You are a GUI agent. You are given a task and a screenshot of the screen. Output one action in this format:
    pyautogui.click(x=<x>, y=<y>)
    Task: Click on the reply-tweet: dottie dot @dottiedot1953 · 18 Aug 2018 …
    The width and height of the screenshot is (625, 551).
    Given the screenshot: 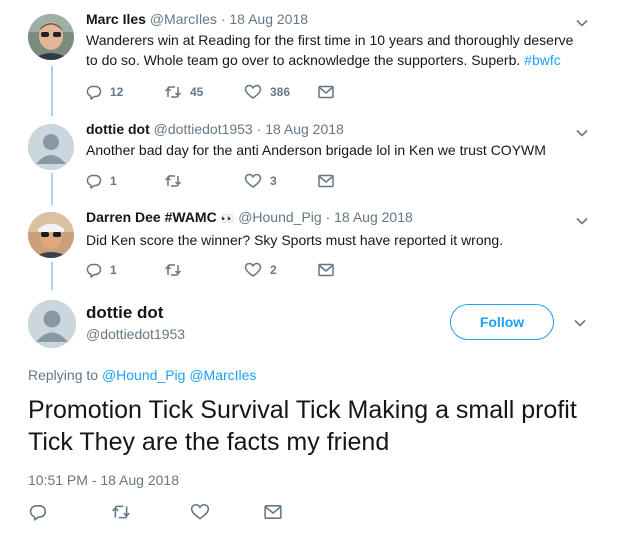 What is the action you would take?
    pyautogui.click(x=312, y=160)
    